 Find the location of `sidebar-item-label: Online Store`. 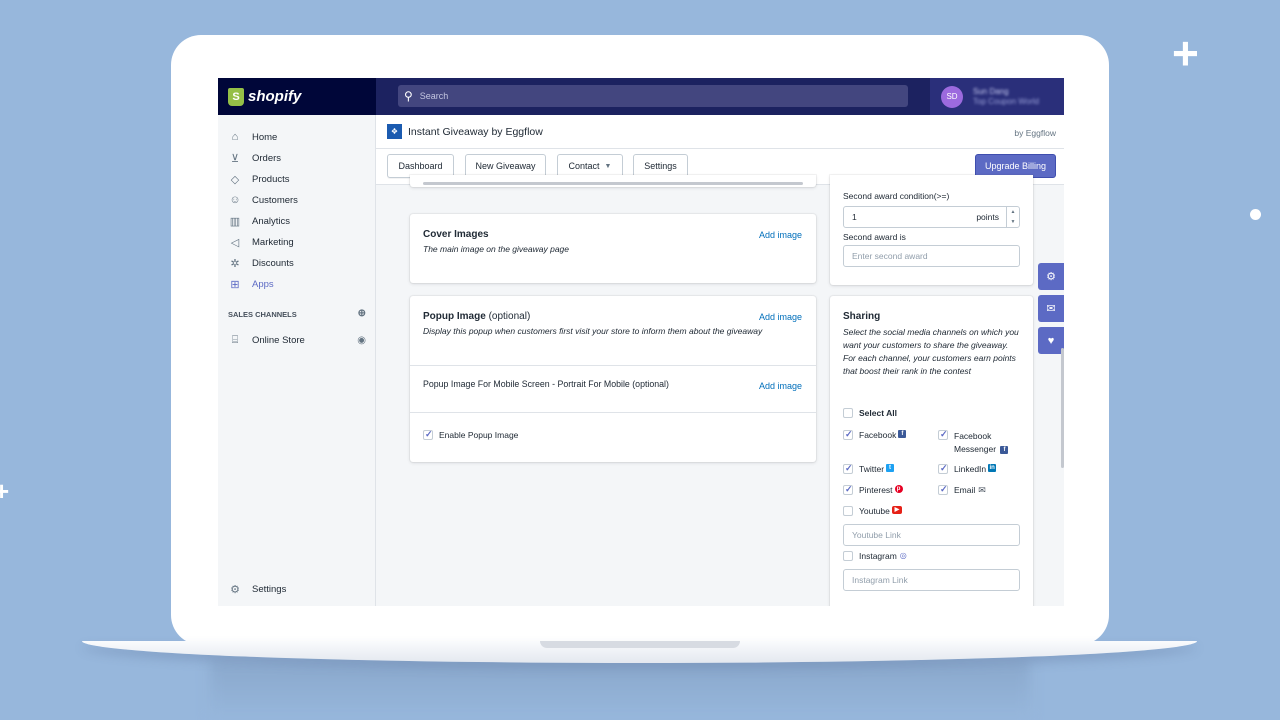

sidebar-item-label: Online Store is located at coordinates (278, 340).